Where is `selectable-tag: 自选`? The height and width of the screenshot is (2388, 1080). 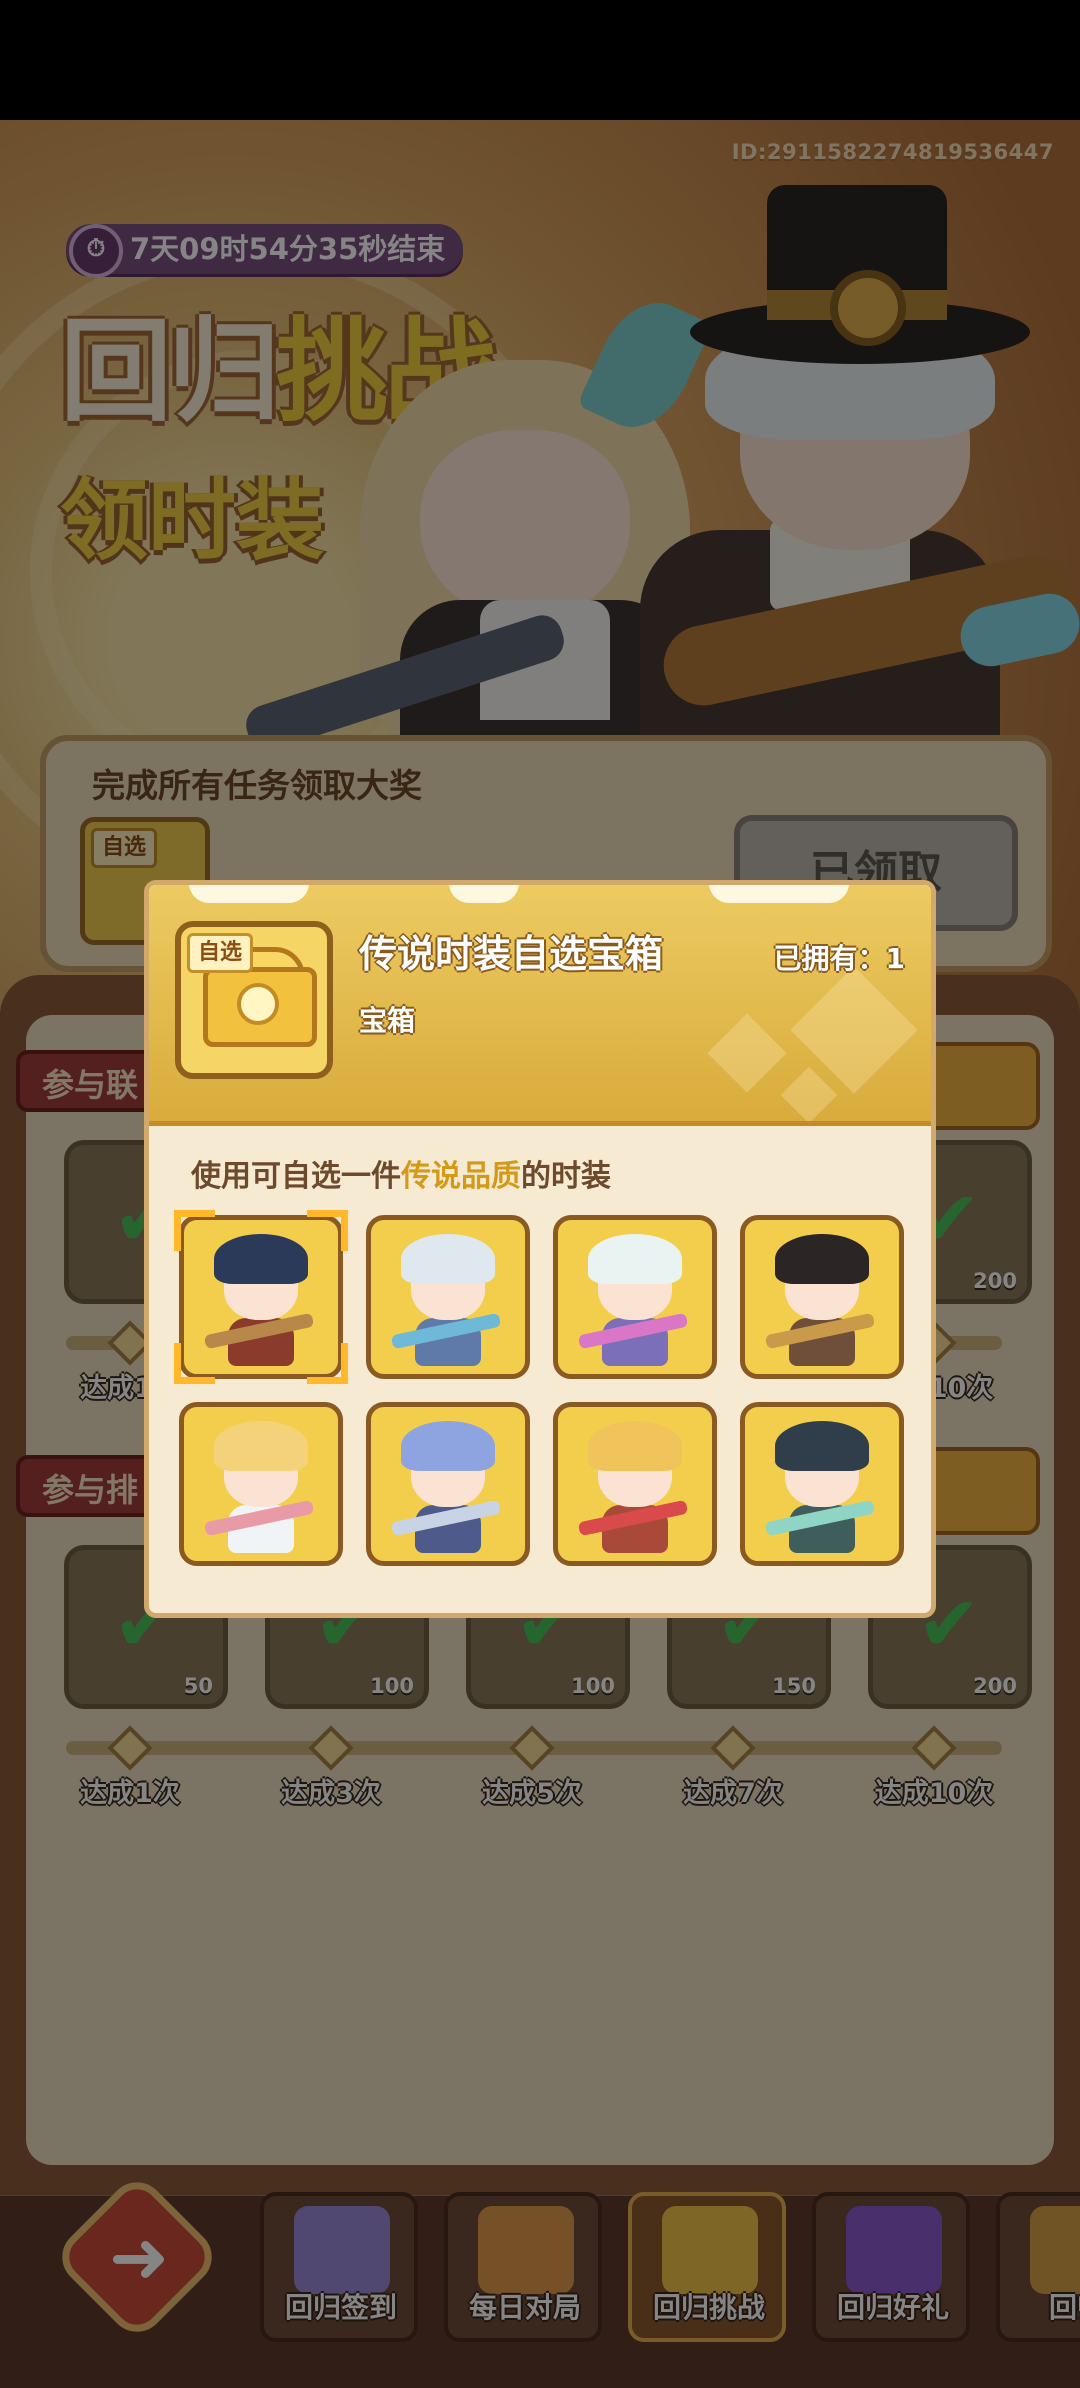
selectable-tag: 自选 is located at coordinates (220, 953).